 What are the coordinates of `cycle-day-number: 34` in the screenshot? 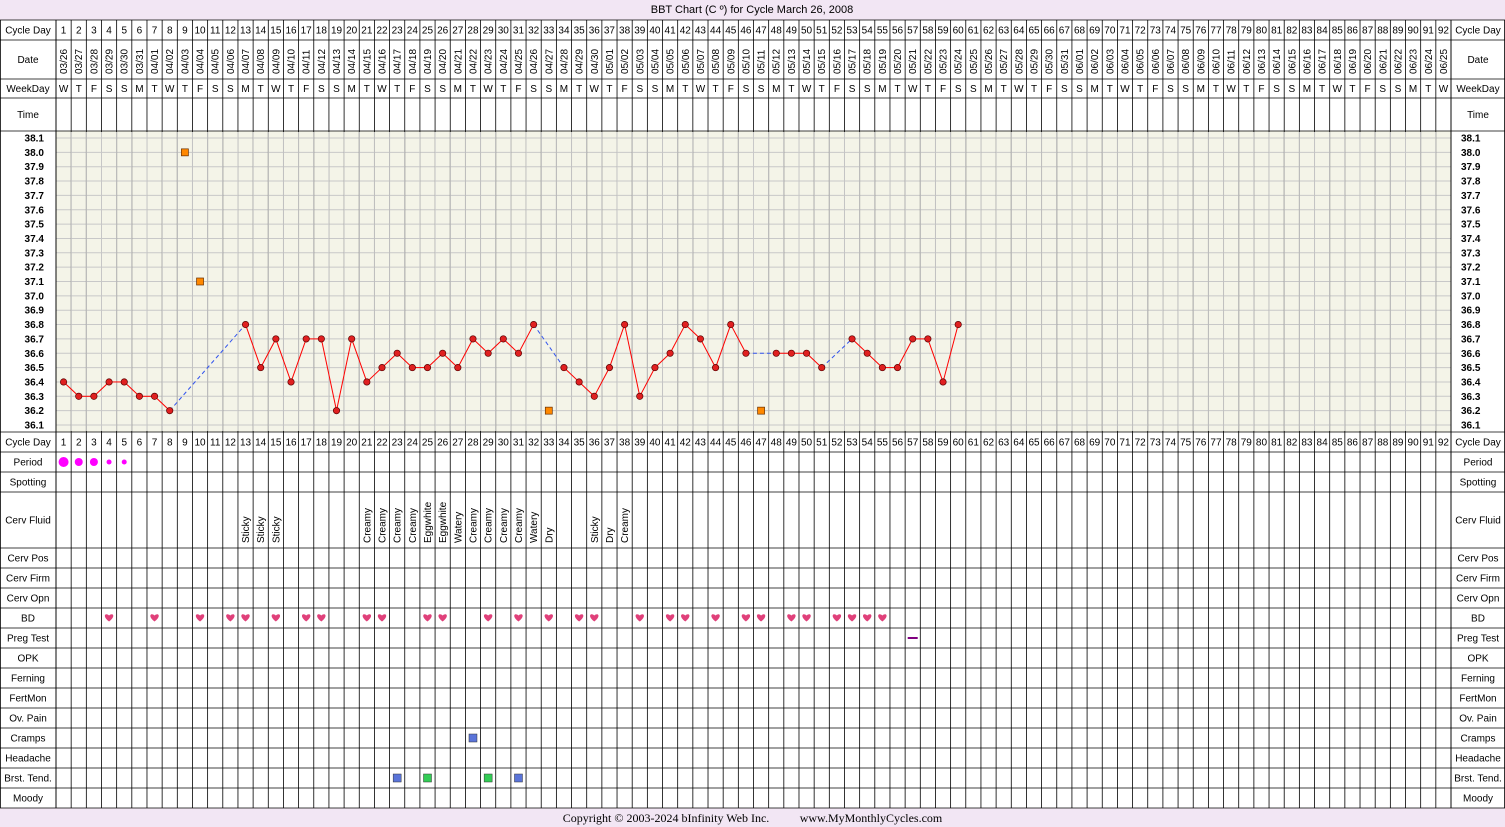 It's located at (564, 31).